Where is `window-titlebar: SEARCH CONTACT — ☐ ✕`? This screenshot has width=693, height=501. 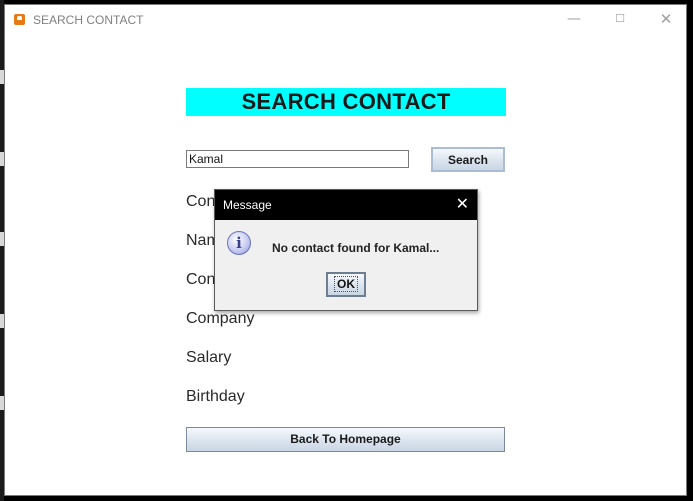 window-titlebar: SEARCH CONTACT — ☐ ✕ is located at coordinates (345, 20).